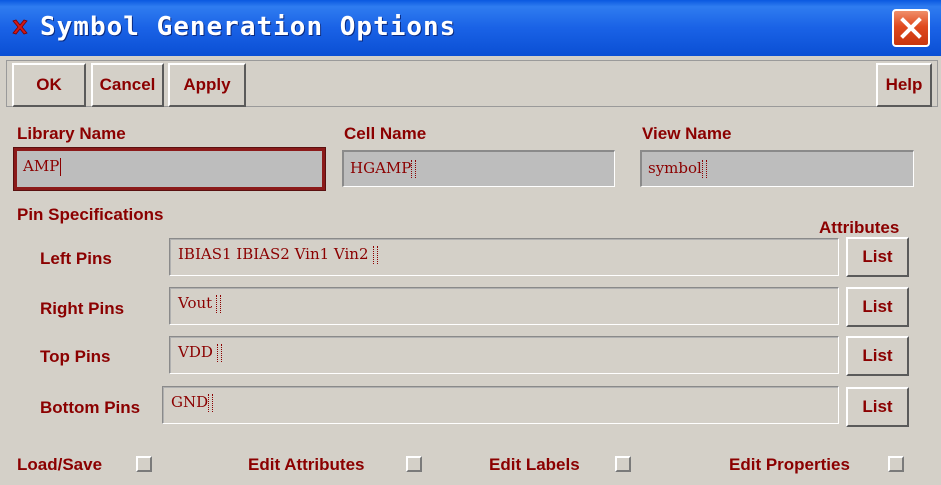  Describe the element at coordinates (877, 307) in the screenshot. I see `right-pins-list-button: List` at that location.